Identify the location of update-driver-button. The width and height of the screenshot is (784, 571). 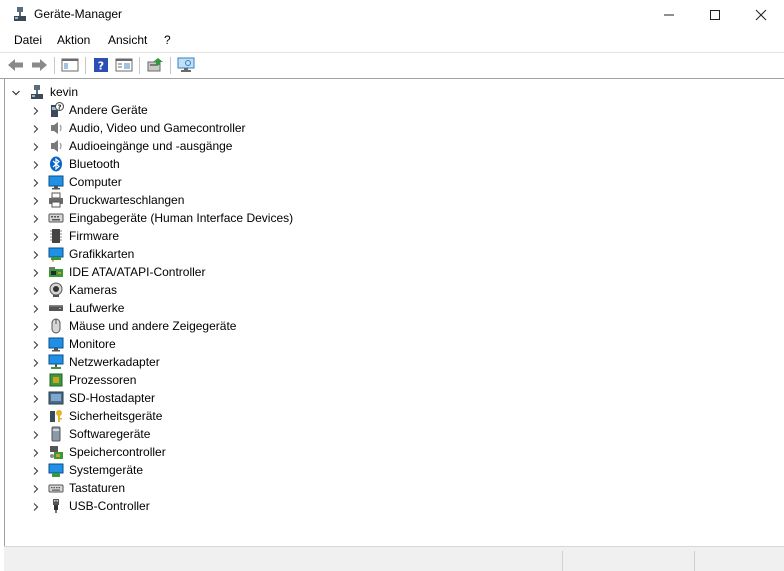
(155, 66).